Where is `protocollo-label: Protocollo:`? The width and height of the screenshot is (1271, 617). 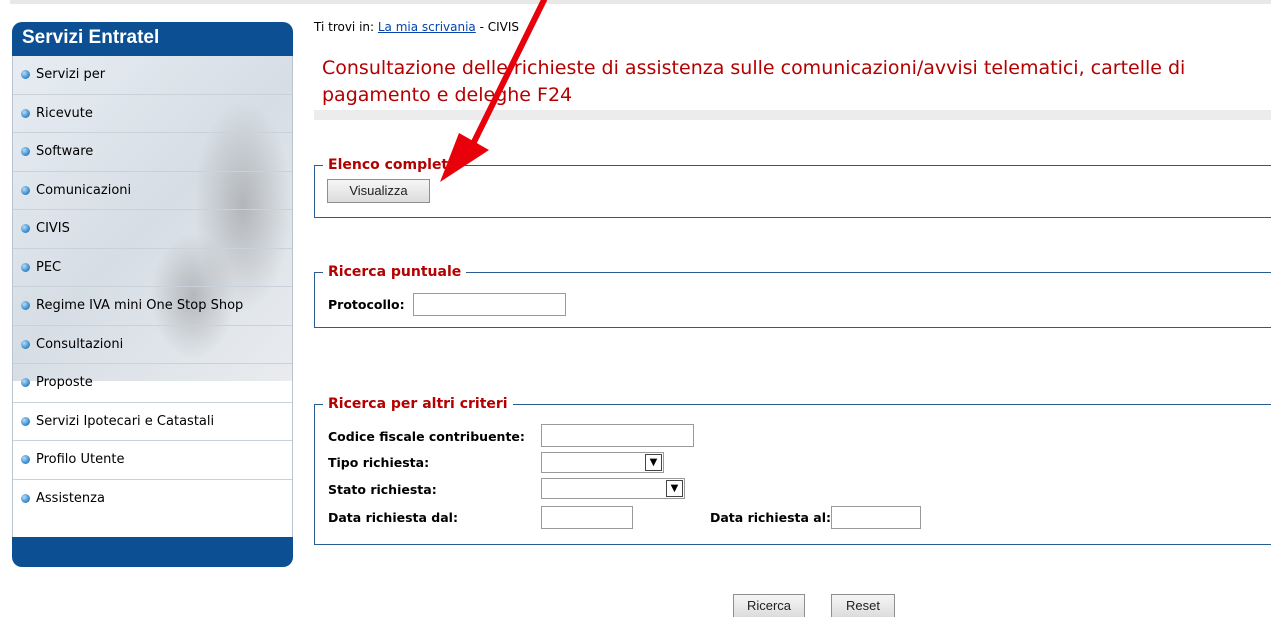
protocollo-label: Protocollo: is located at coordinates (366, 304).